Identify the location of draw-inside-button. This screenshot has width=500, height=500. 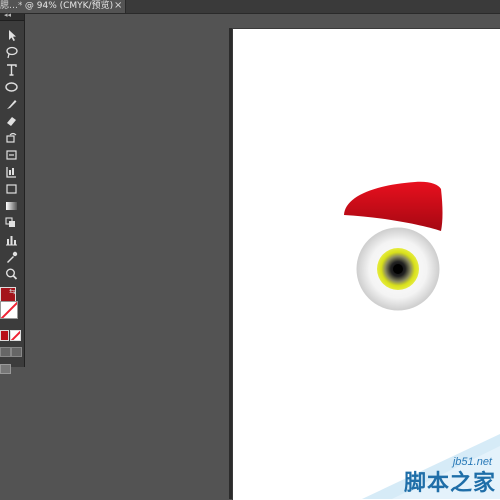
(16, 352).